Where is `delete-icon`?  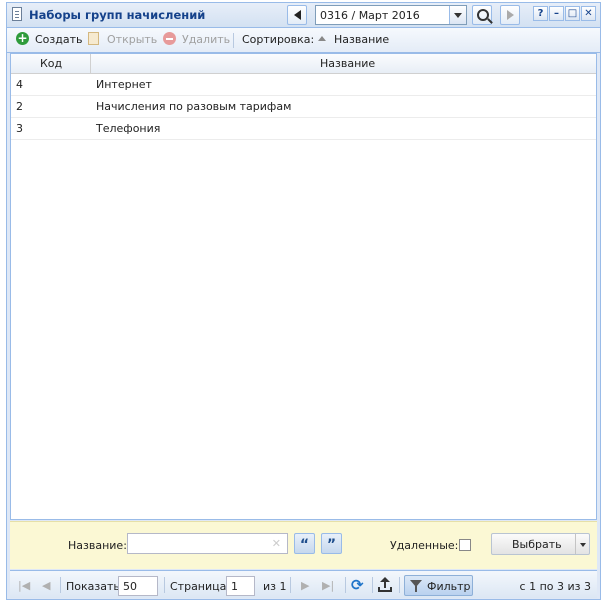 delete-icon is located at coordinates (169, 38).